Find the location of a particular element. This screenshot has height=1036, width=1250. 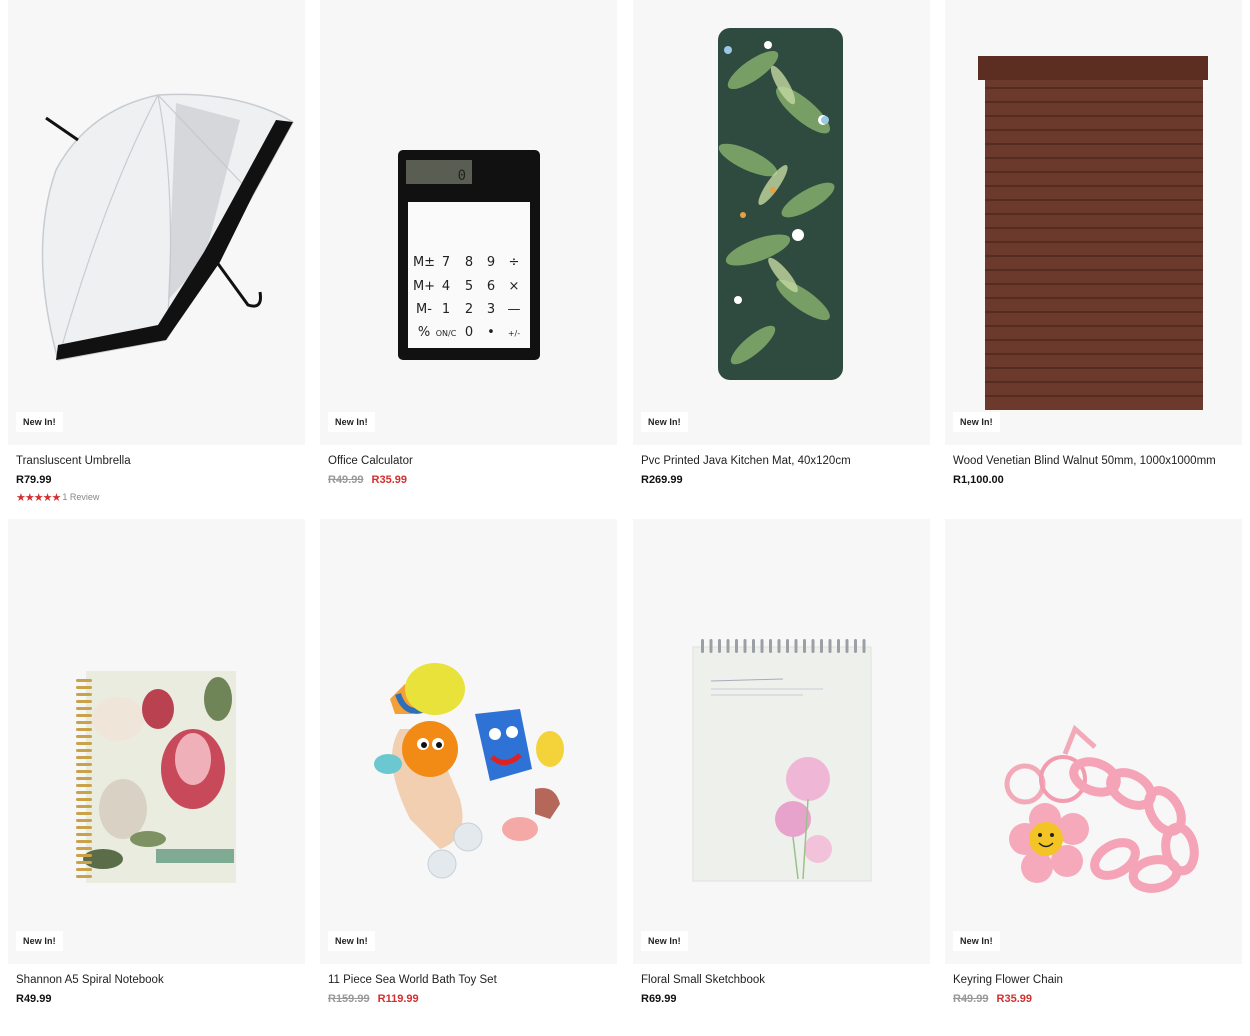

product-name: Office Calculator is located at coordinates (468, 463).